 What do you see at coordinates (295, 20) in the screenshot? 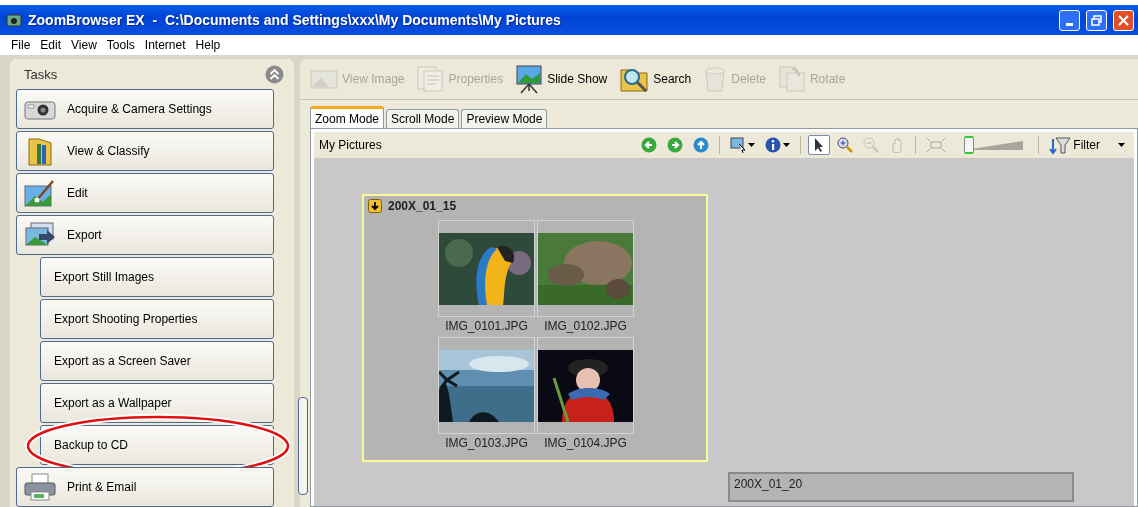
I see `window-title: ZoomBrowser EX - C:\Documents and Settings\xxx\My Documents\My Pictures` at bounding box center [295, 20].